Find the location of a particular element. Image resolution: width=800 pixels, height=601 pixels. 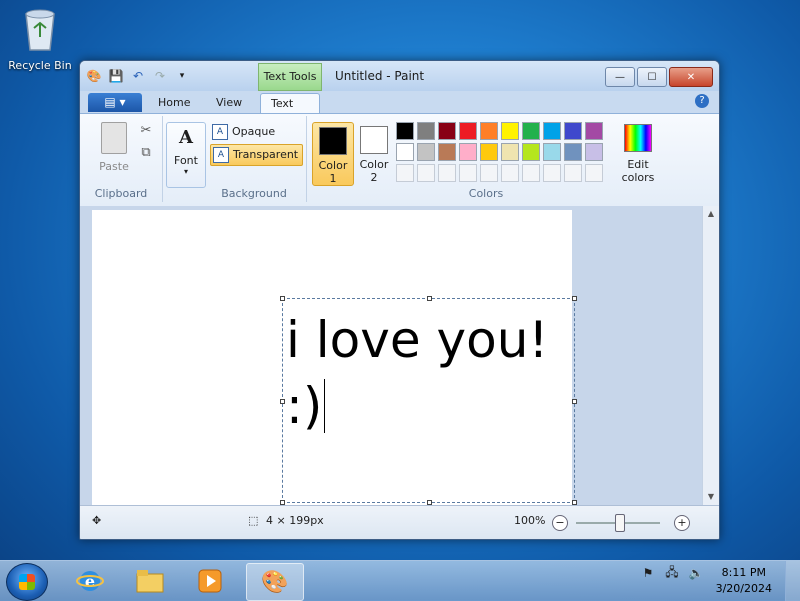

help-icon: ? is located at coordinates (702, 101).